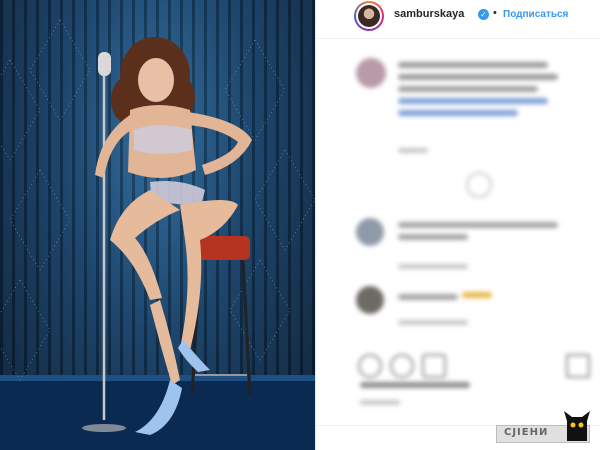 The height and width of the screenshot is (450, 600). Describe the element at coordinates (380, 402) in the screenshot. I see `post-date` at that location.